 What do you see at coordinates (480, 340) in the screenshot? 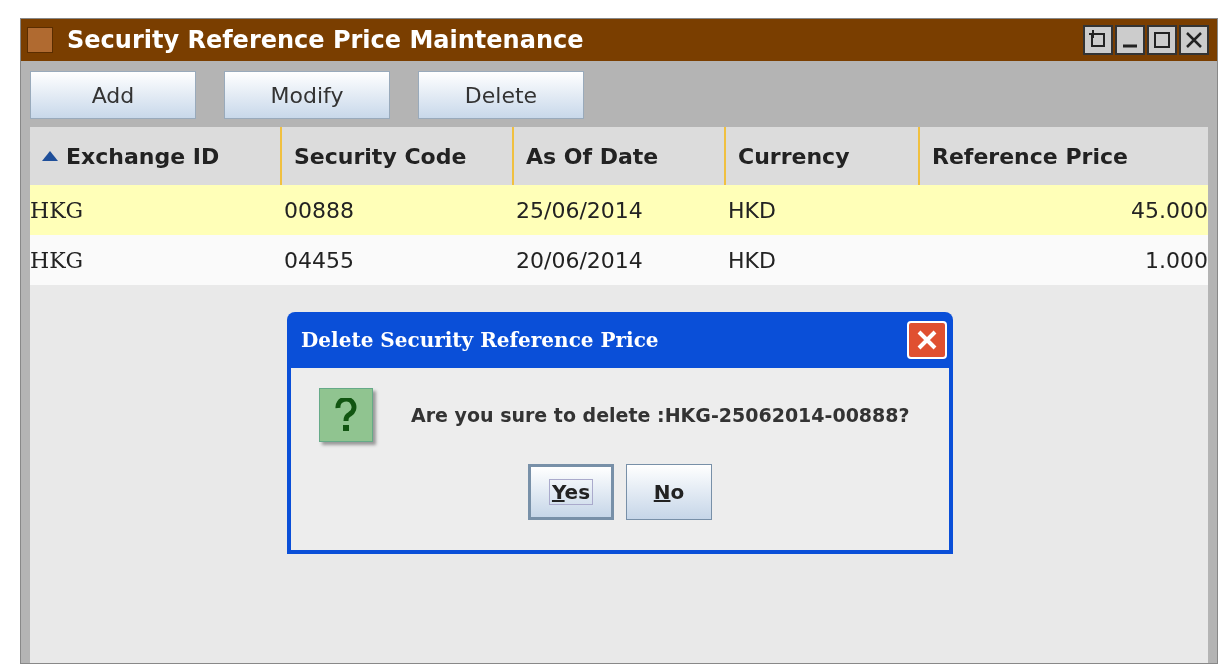
I see `dialog-title: Delete Security Reference Price` at bounding box center [480, 340].